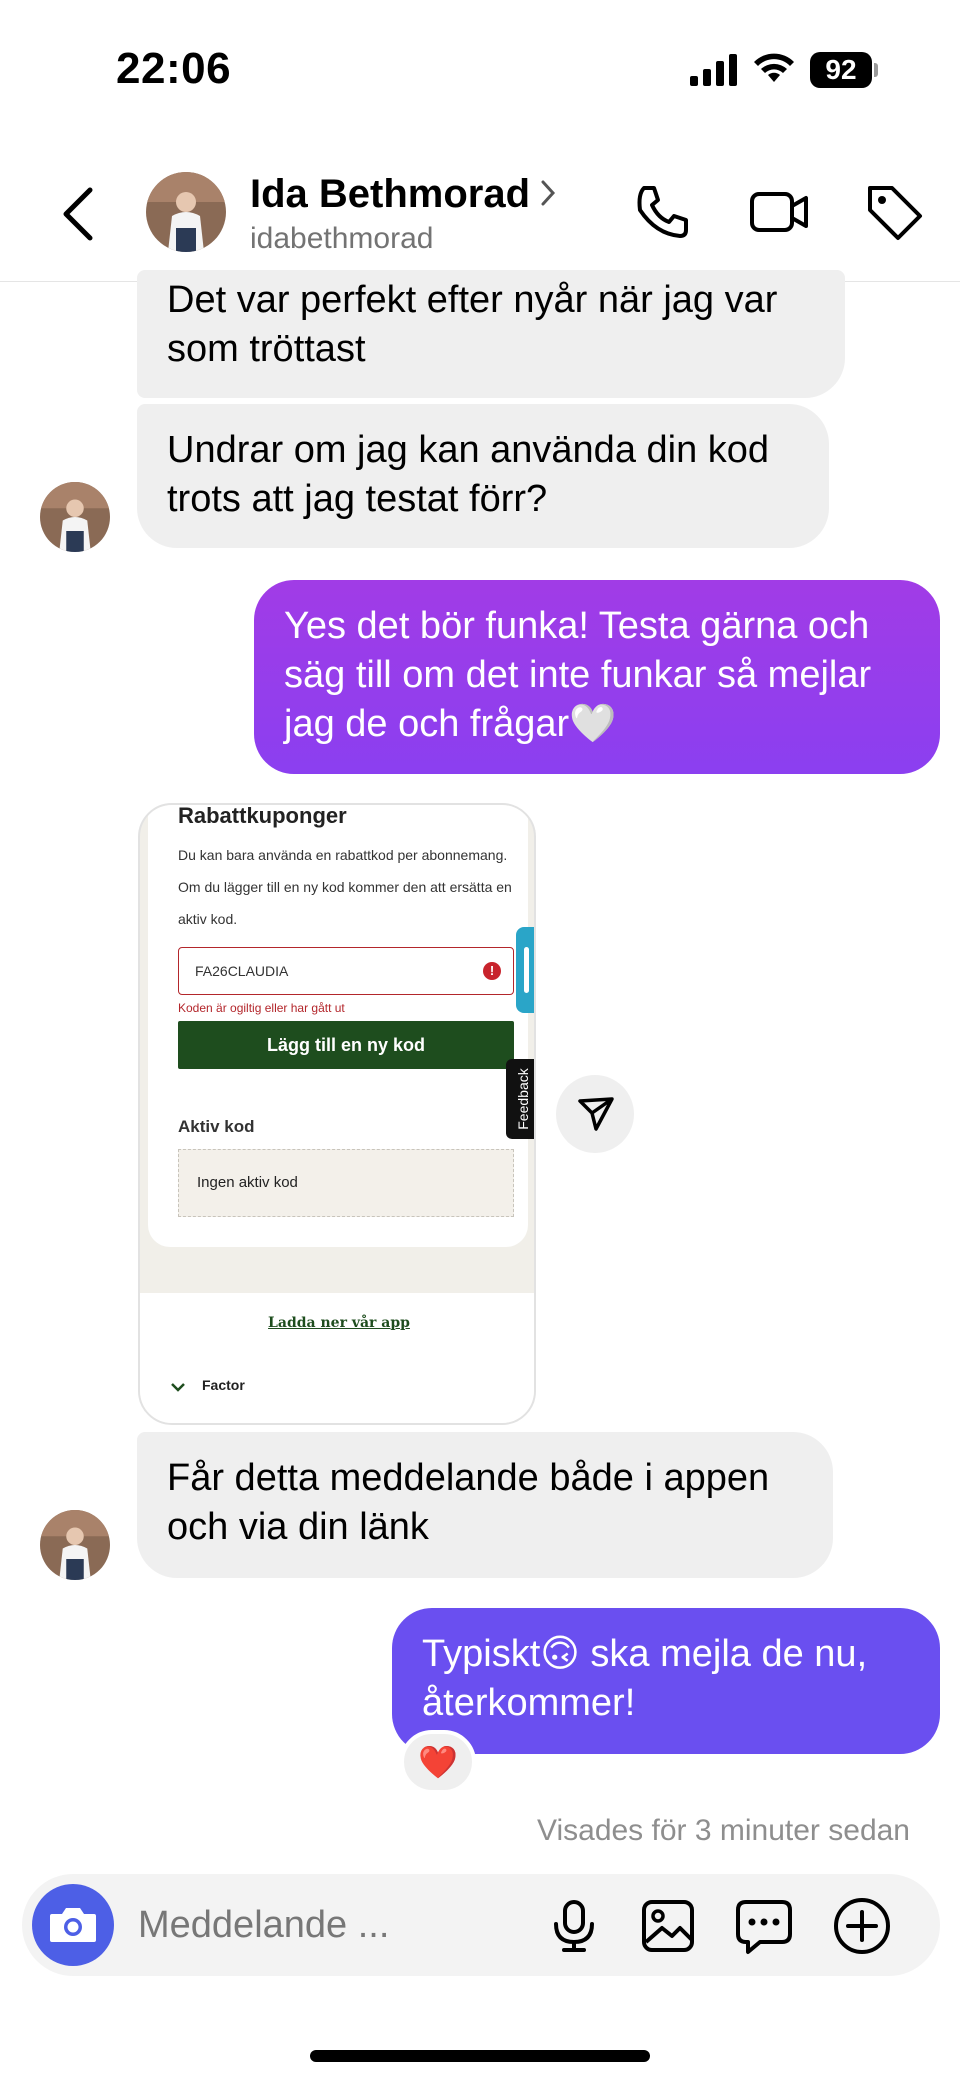 This screenshot has width=960, height=2081. Describe the element at coordinates (346, 1183) in the screenshot. I see `screenshot-active-value: Ingen aktiv kod` at that location.